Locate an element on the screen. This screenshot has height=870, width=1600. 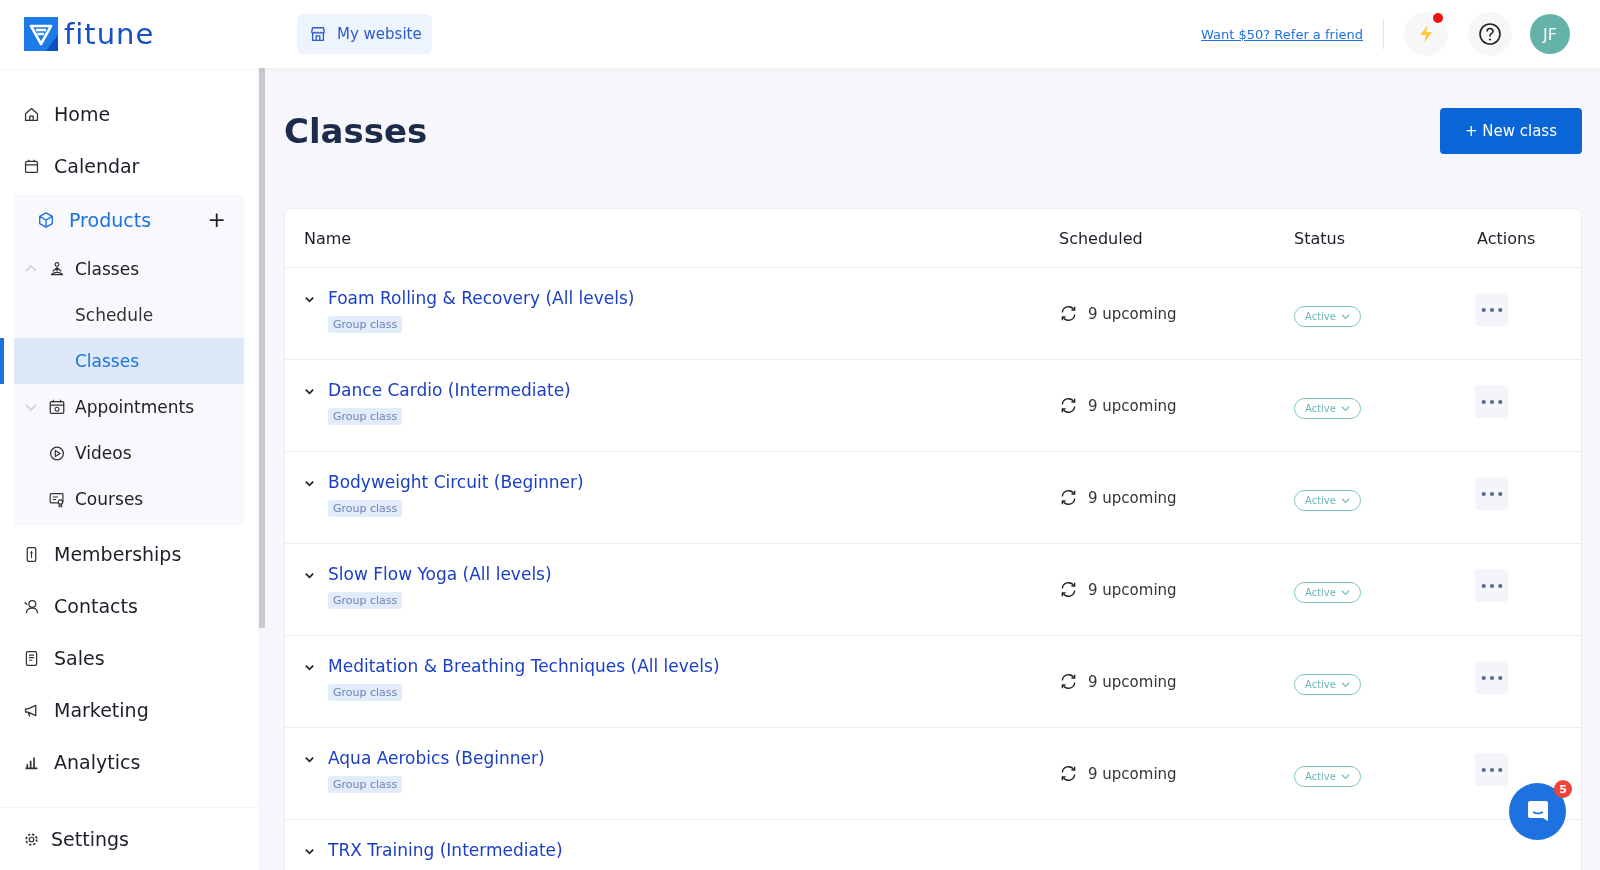
sidebar-subitem: Appointments is located at coordinates (129, 407).